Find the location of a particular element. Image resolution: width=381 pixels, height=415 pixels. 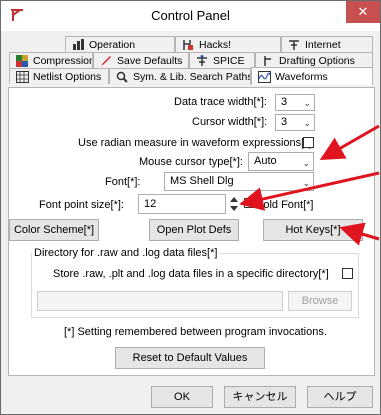

drafting-icon is located at coordinates (268, 61).